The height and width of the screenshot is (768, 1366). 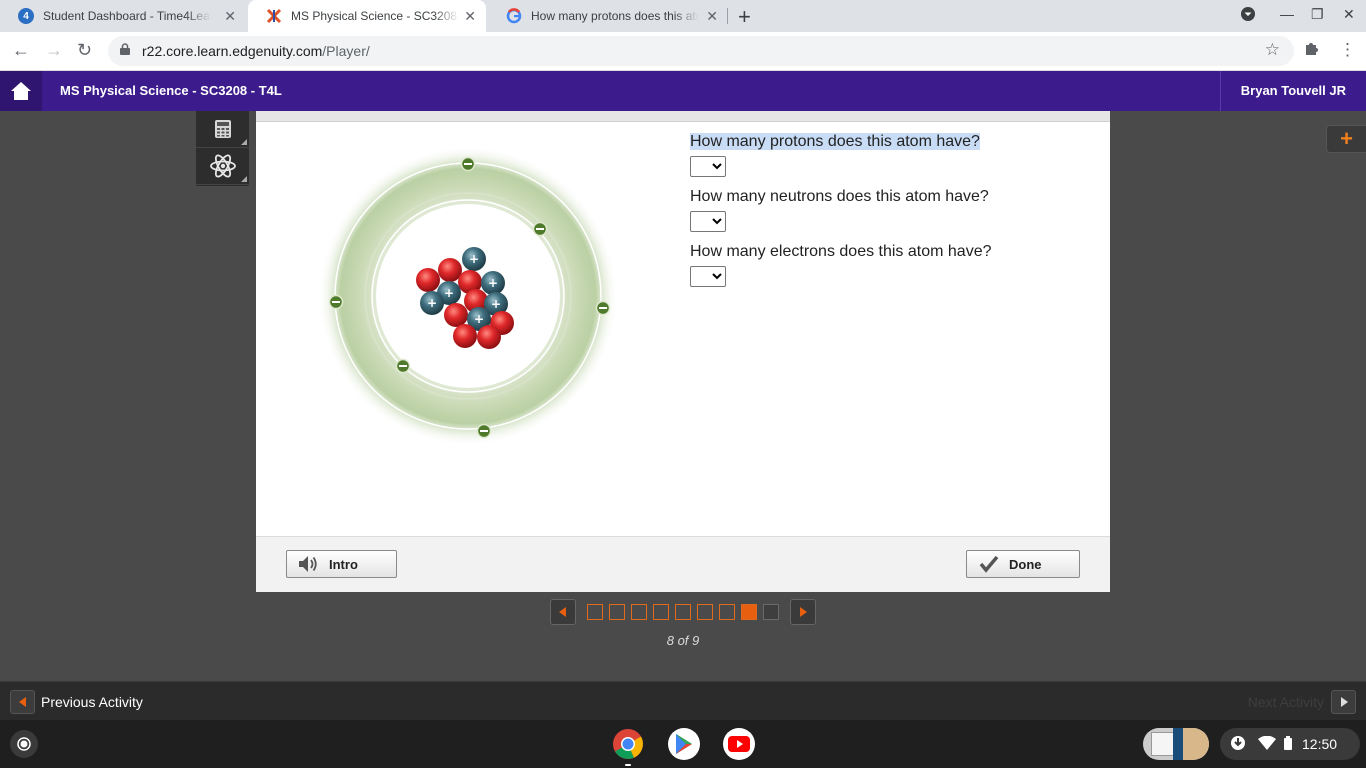 I want to click on tab-ms-physical-science: MS Physical Science - SC3208 - T4L ✕, so click(x=367, y=16).